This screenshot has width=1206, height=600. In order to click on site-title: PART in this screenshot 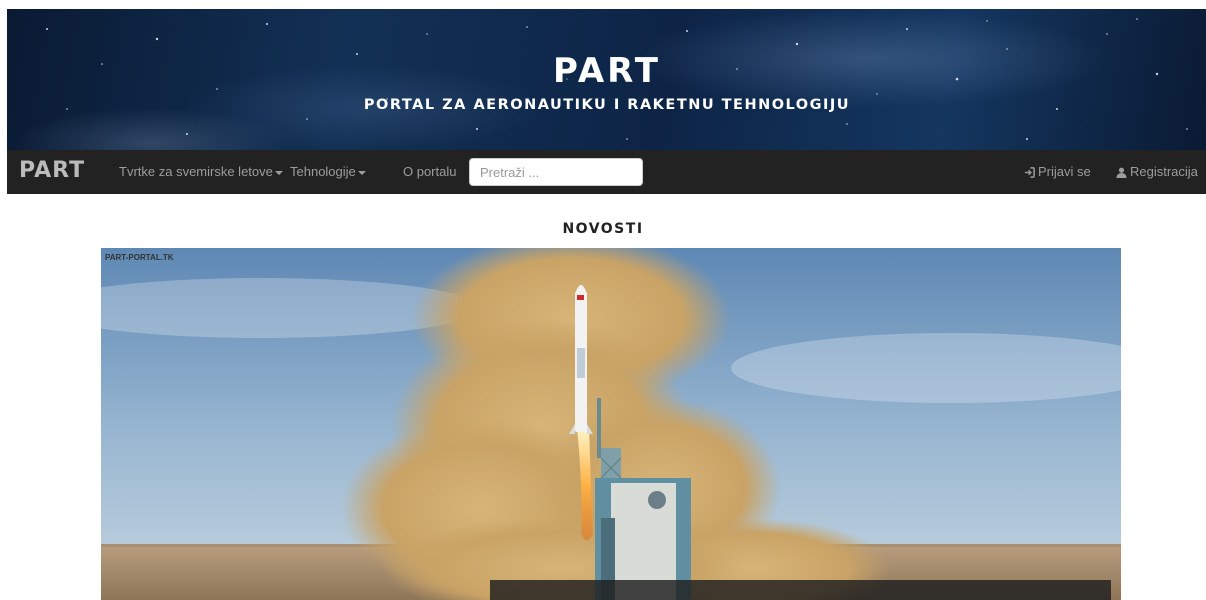, I will do `click(607, 71)`.